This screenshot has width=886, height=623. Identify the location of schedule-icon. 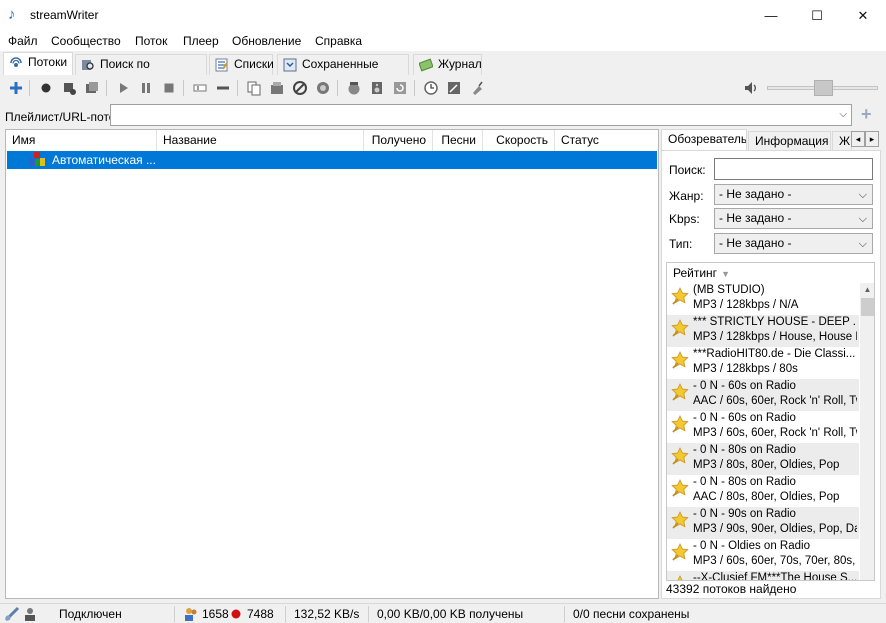
(431, 88).